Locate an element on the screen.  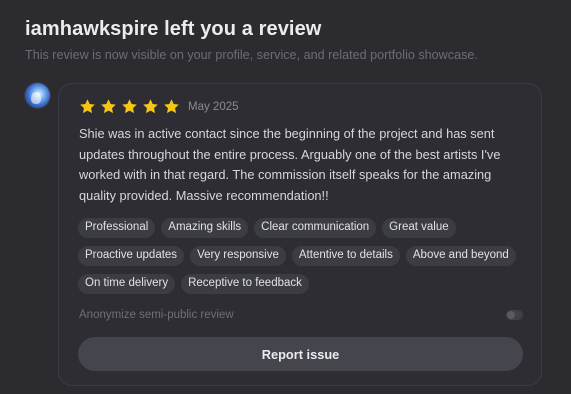
review-tag: Great value is located at coordinates (419, 228).